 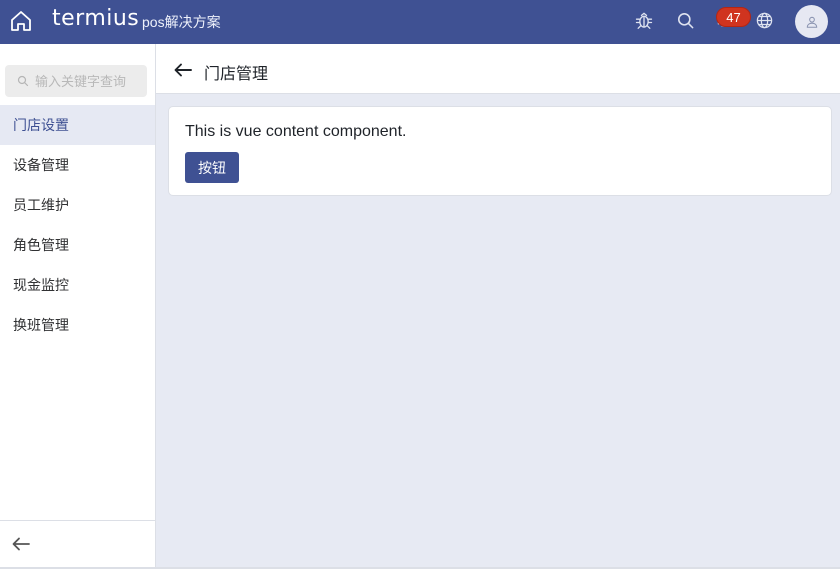 I want to click on user-icon, so click(x=811, y=22).